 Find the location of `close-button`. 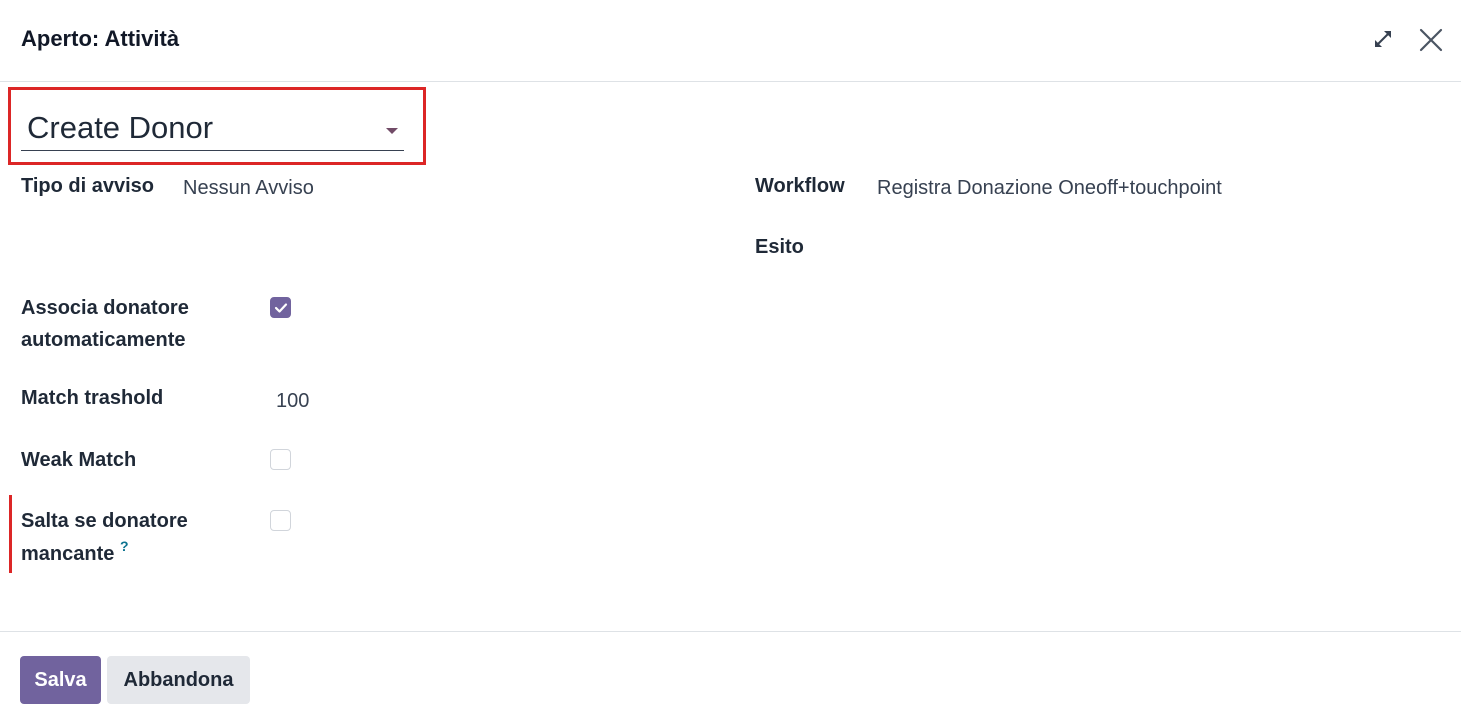

close-button is located at coordinates (1431, 40).